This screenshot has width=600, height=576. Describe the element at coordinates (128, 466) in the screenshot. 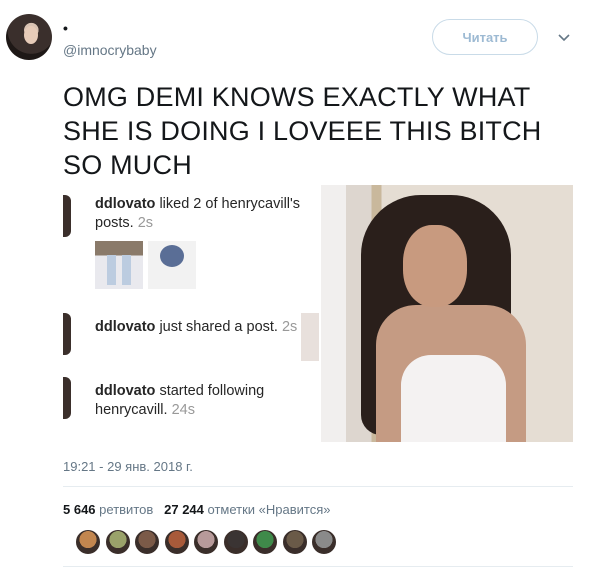

I see `tweet-timestamp: 19:21 - 29 янв. 2018 г.` at that location.